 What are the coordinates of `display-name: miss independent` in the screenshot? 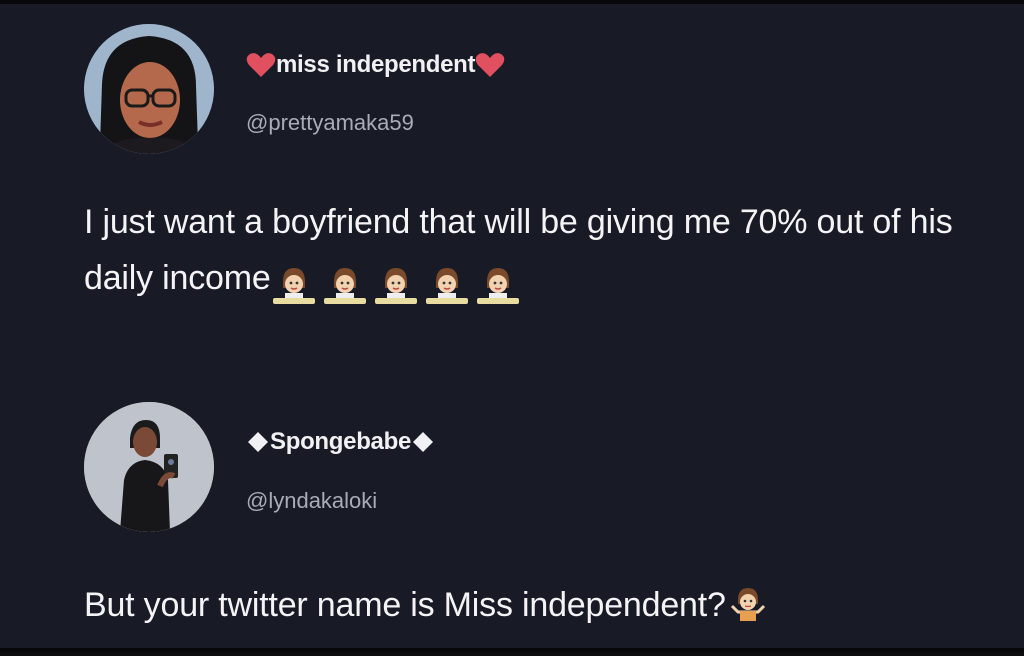 It's located at (375, 65).